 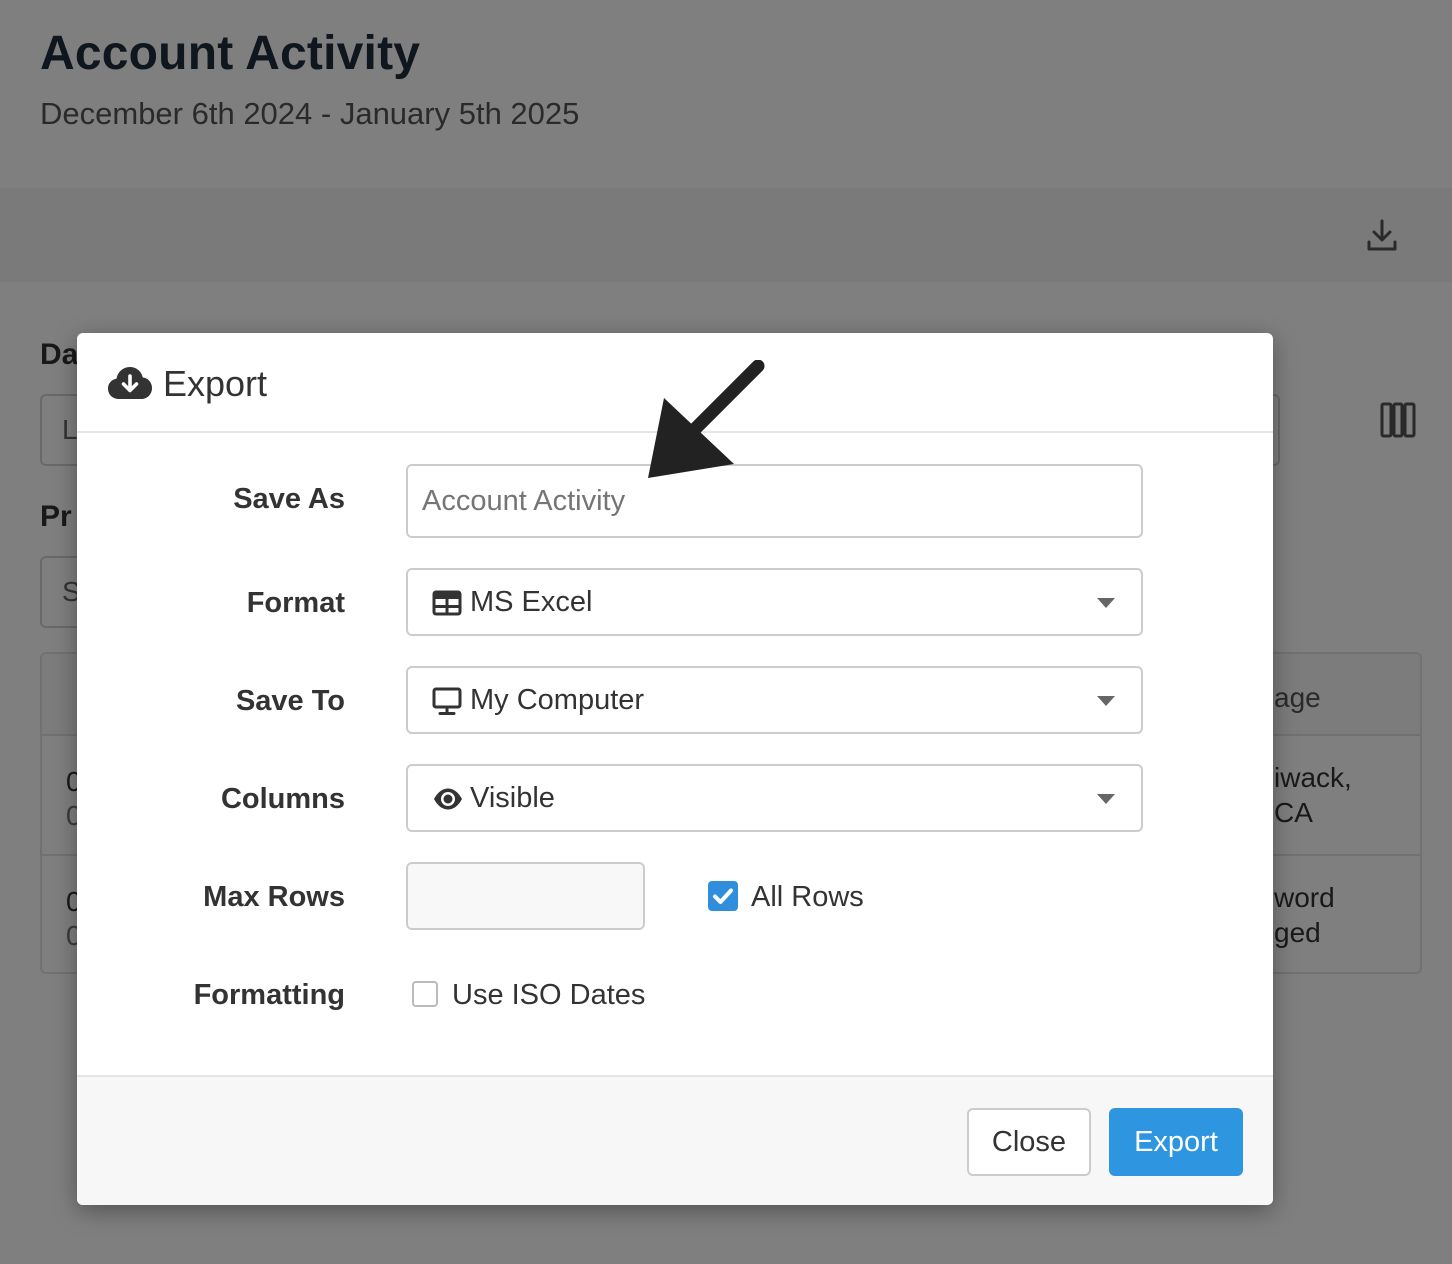 I want to click on iso-dates-checkbox, so click(x=425, y=994).